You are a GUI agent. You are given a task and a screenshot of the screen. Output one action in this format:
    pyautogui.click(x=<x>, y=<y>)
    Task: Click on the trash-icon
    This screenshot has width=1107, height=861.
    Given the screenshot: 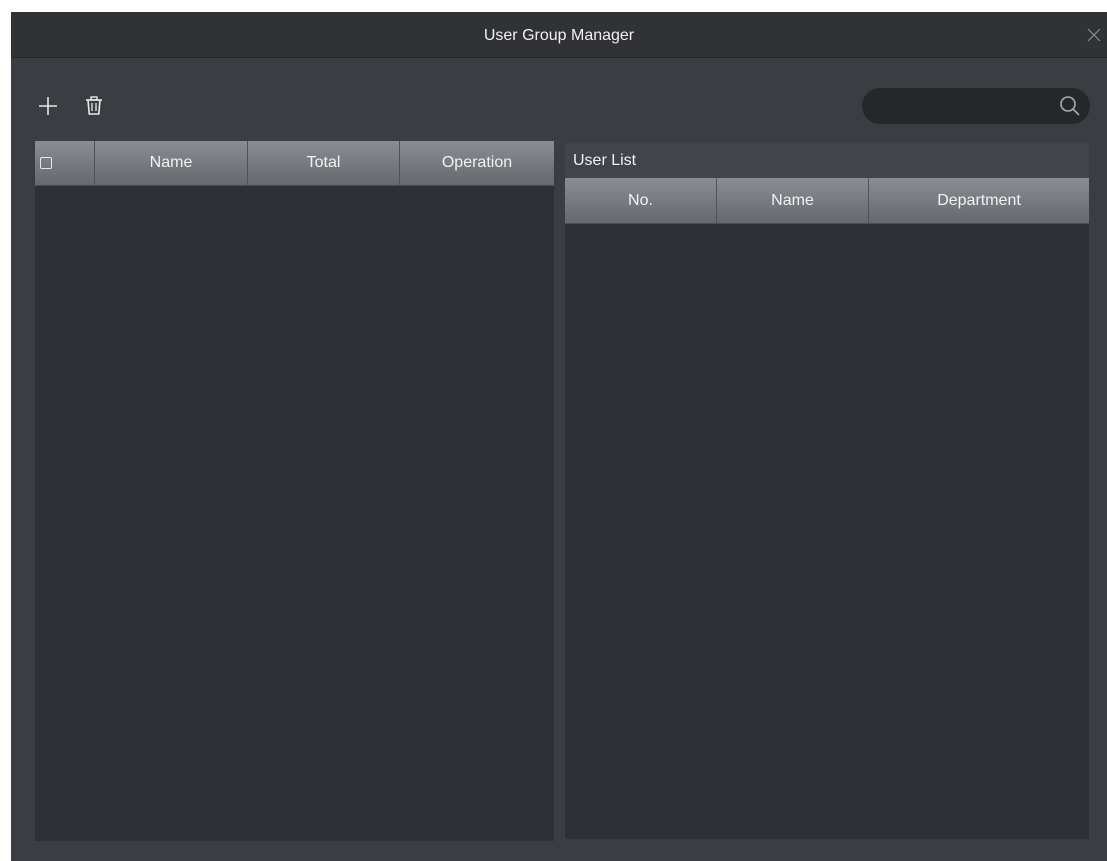 What is the action you would take?
    pyautogui.click(x=94, y=105)
    